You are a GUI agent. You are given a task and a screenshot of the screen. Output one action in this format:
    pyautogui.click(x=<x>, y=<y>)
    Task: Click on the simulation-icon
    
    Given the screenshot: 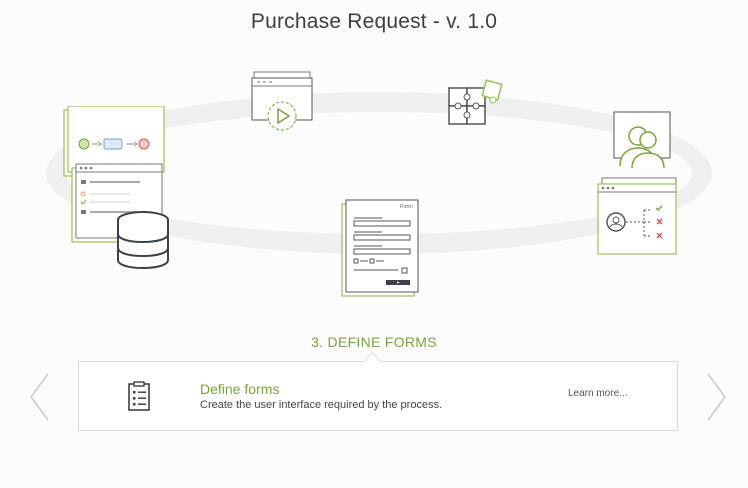 What is the action you would take?
    pyautogui.click(x=282, y=103)
    